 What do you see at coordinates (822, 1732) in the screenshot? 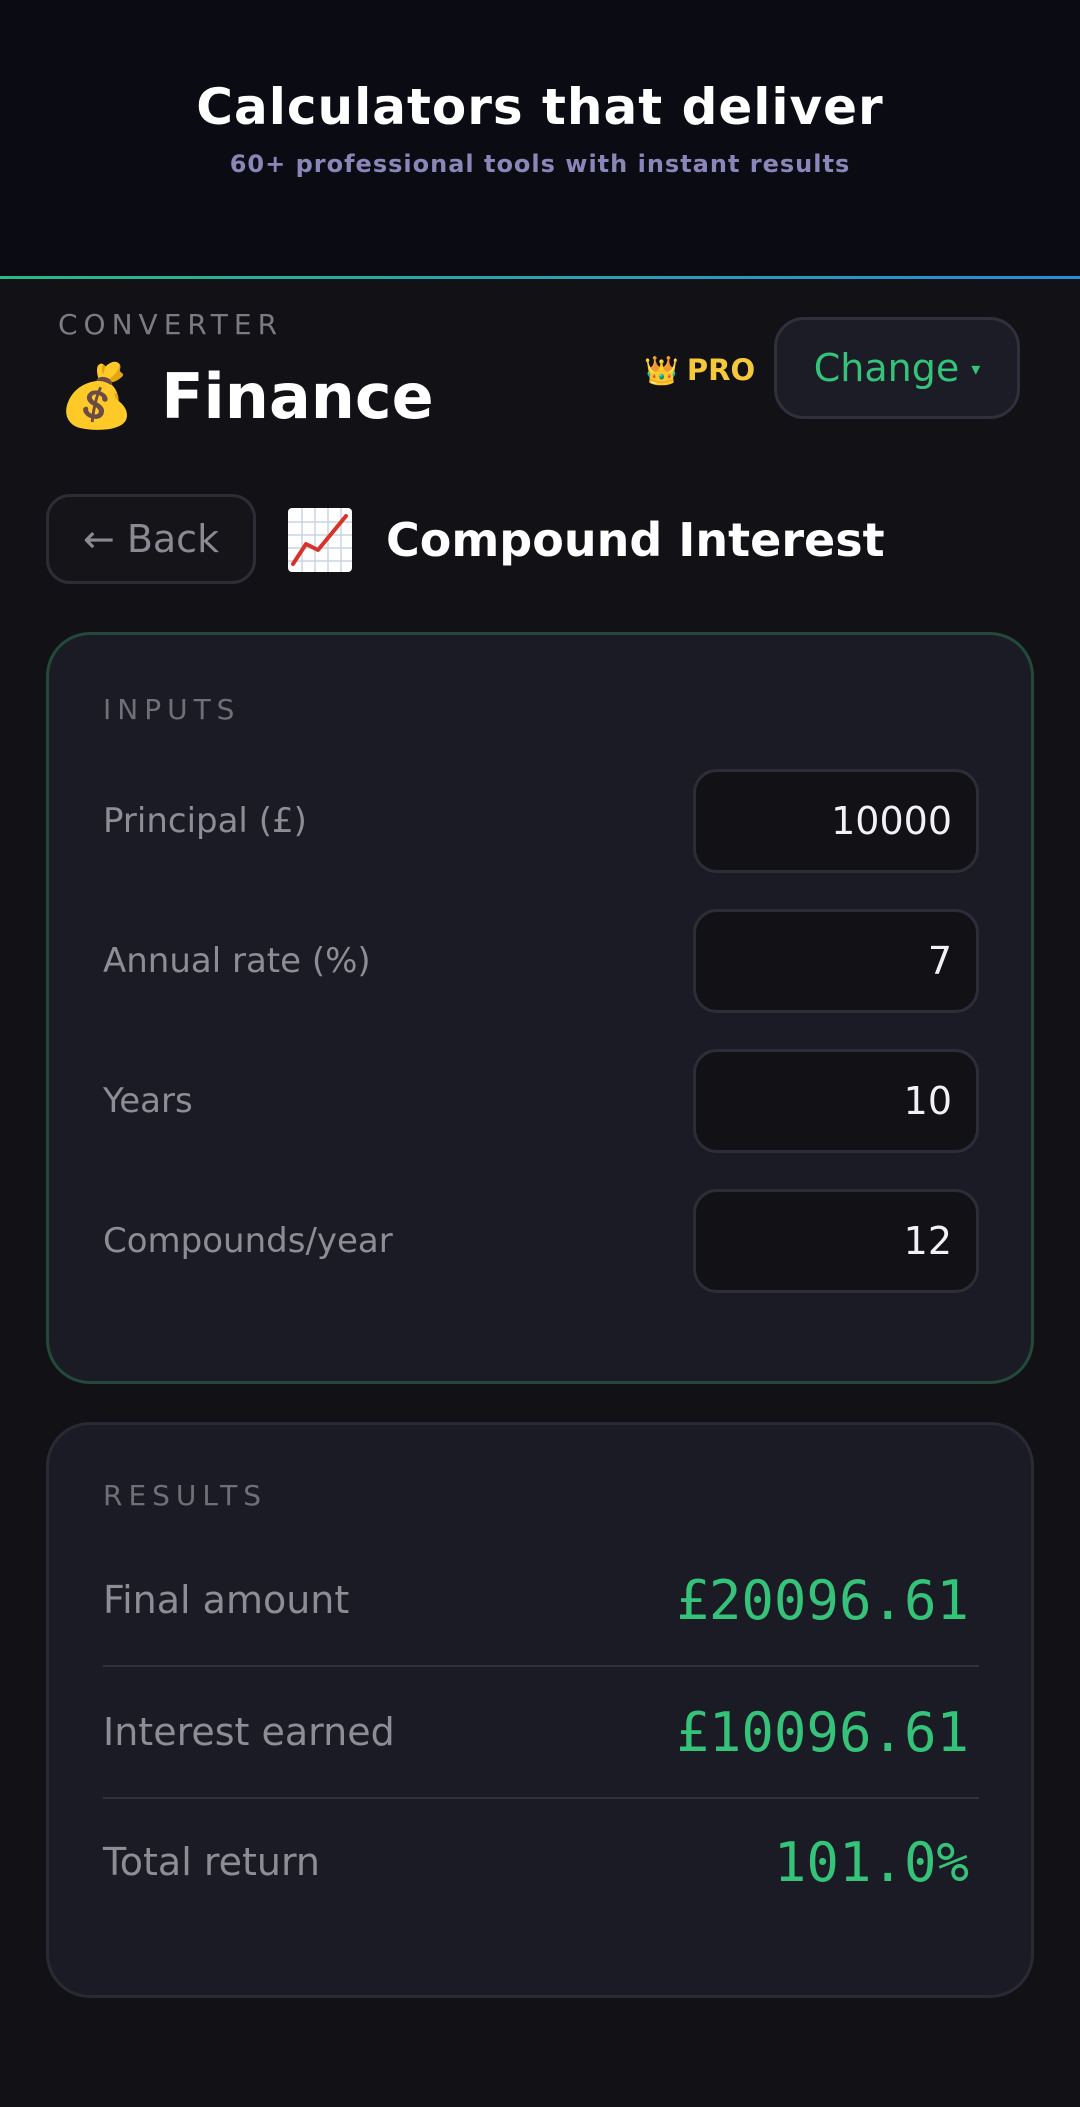
I see `interest-earned-value: £10096.61` at bounding box center [822, 1732].